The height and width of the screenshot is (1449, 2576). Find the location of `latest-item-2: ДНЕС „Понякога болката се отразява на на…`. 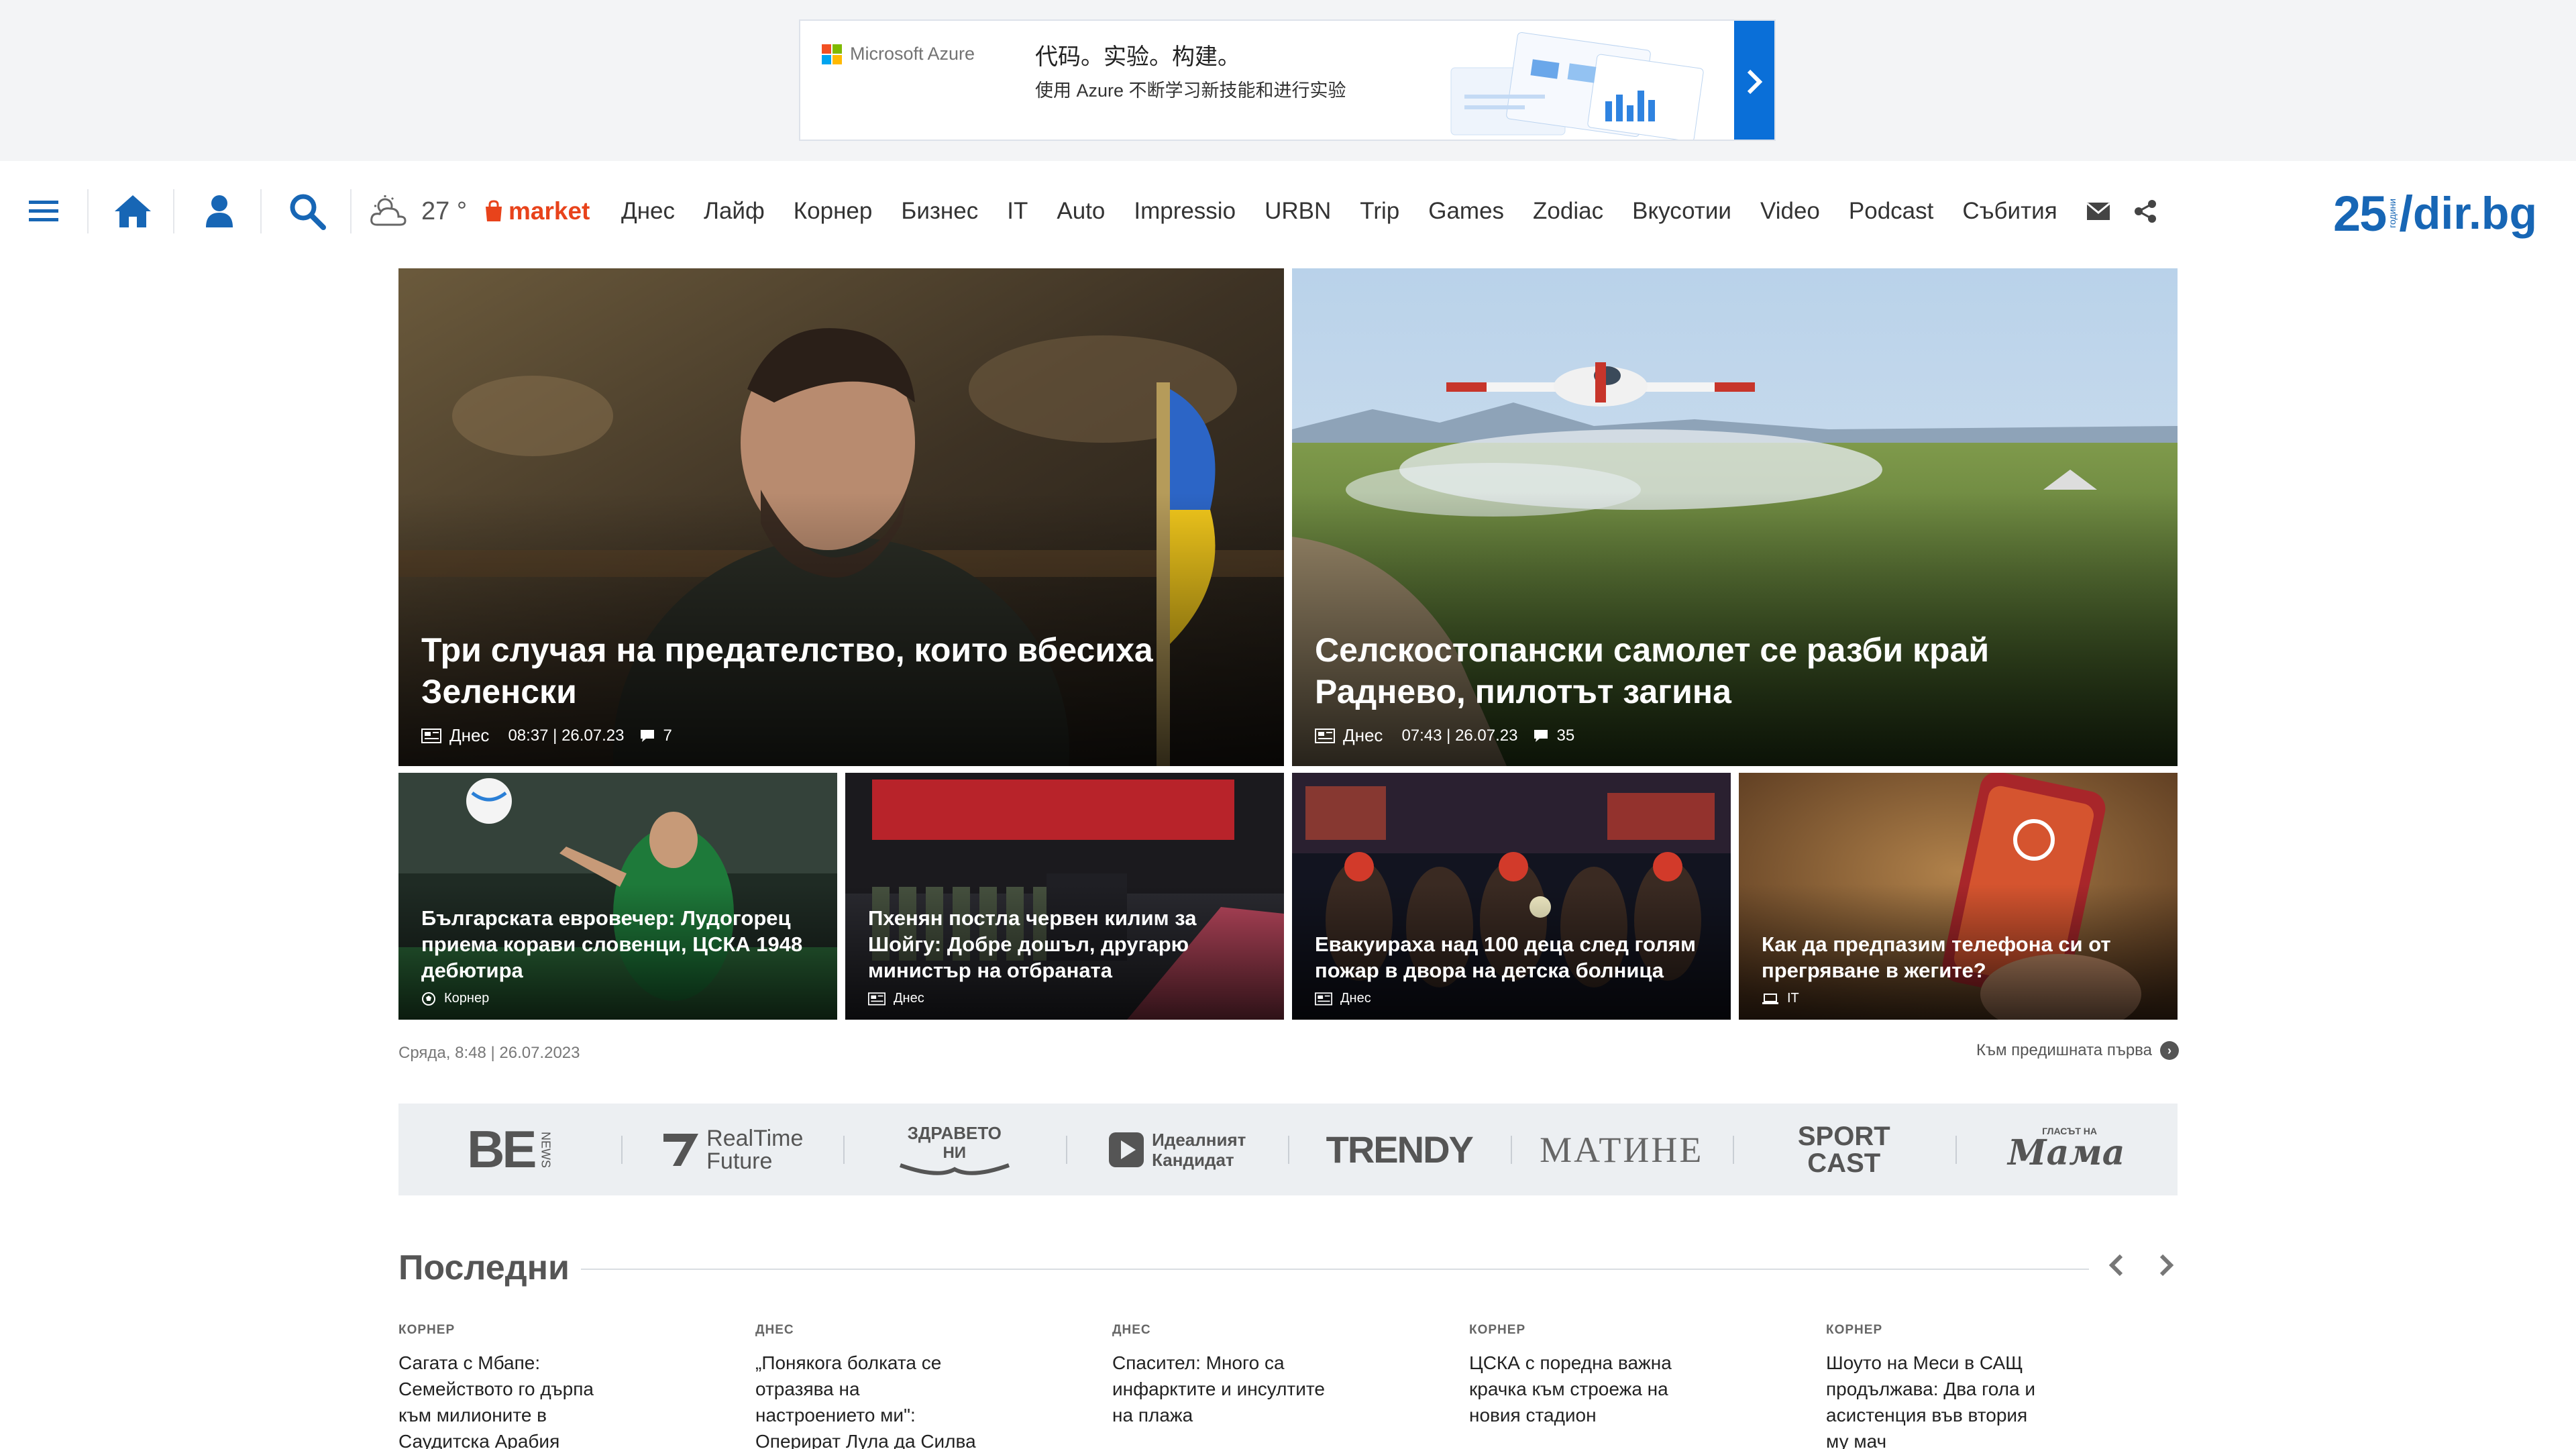

latest-item-2: ДНЕС „Понякога болката се отразява на на… is located at coordinates (869, 1386).